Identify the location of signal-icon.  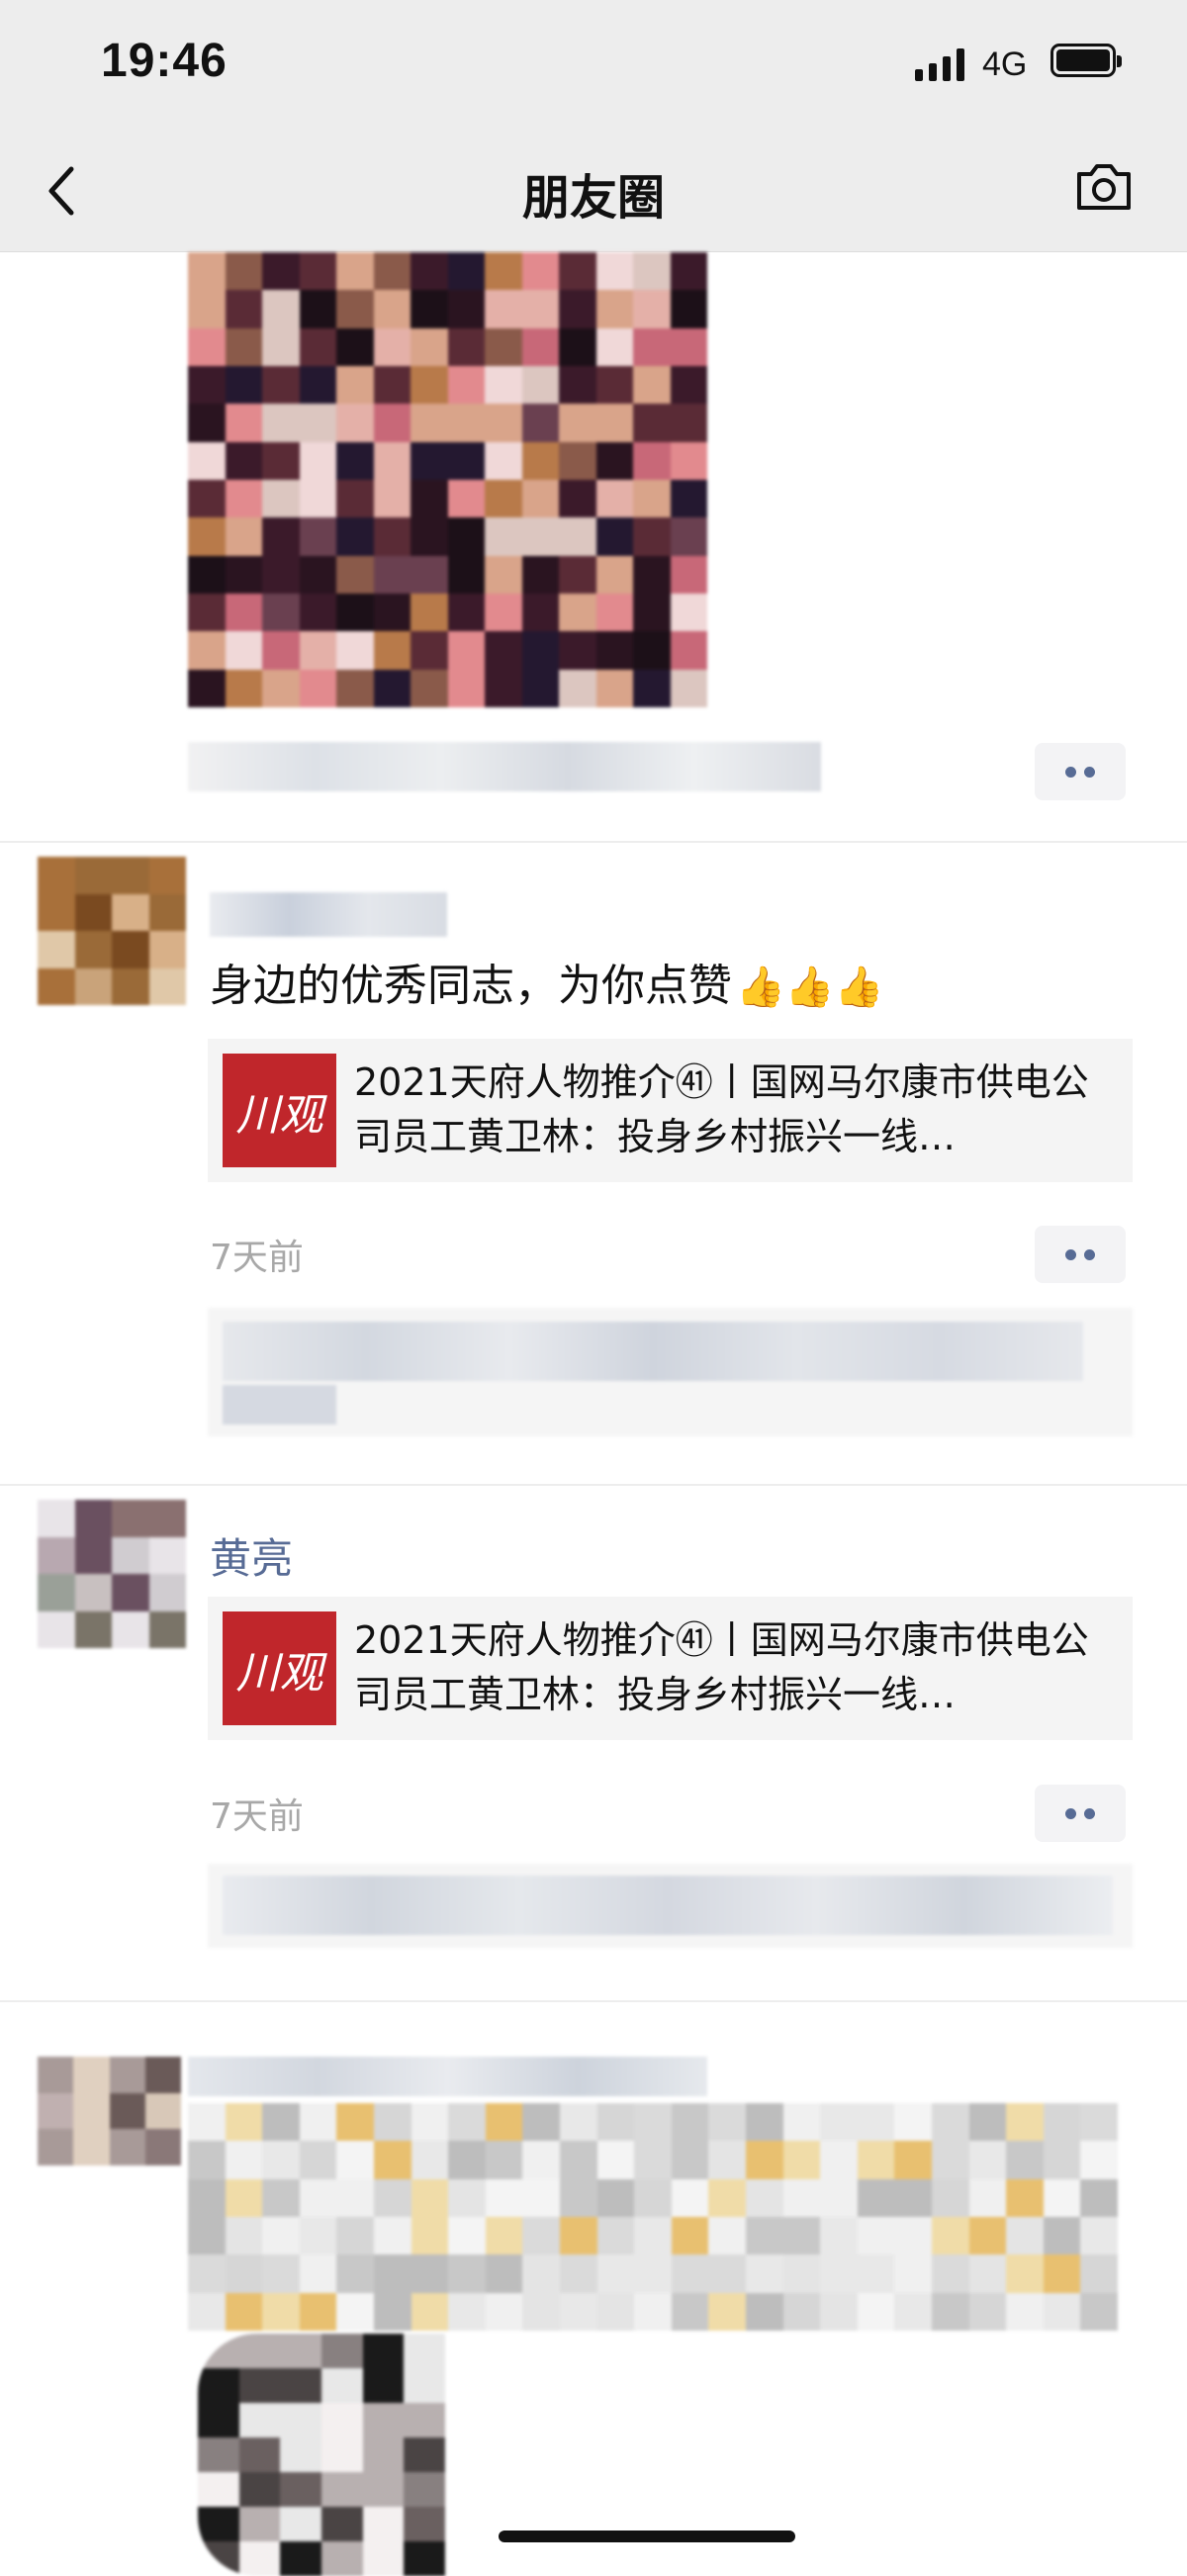
(939, 64).